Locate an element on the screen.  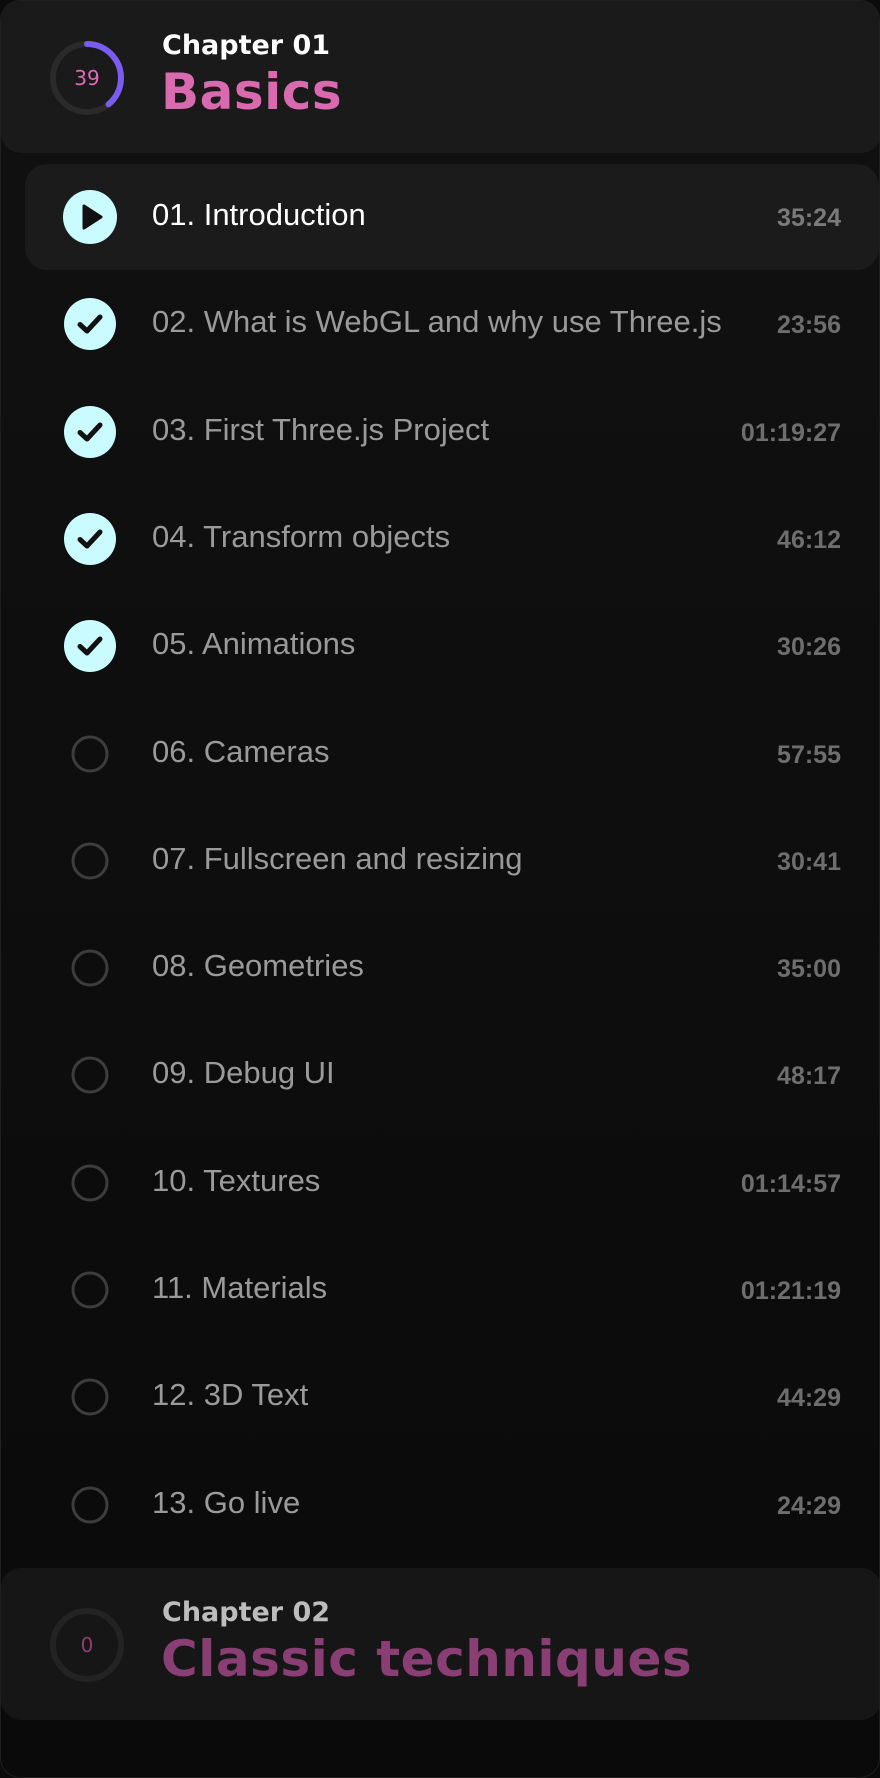
lesson-row: 01. Introduction 35:24 is located at coordinates (452, 217).